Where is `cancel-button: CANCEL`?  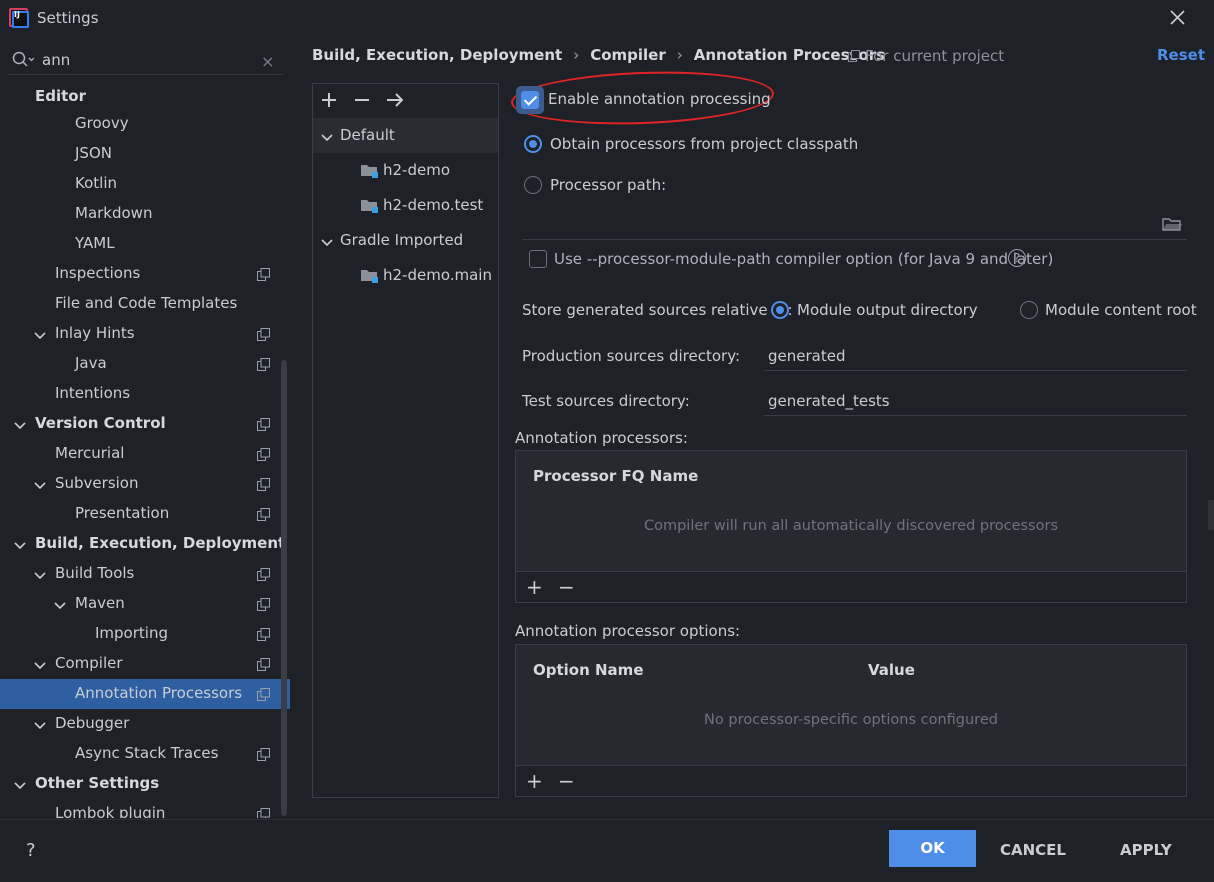 cancel-button: CANCEL is located at coordinates (1033, 850).